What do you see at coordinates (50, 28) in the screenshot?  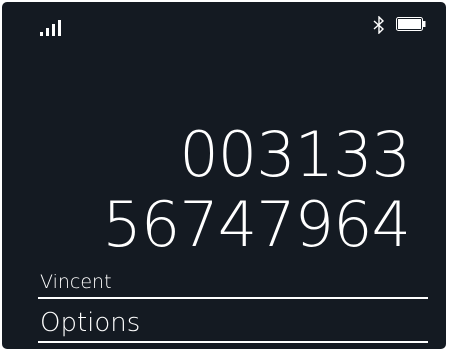 I see `signal-bars-icon` at bounding box center [50, 28].